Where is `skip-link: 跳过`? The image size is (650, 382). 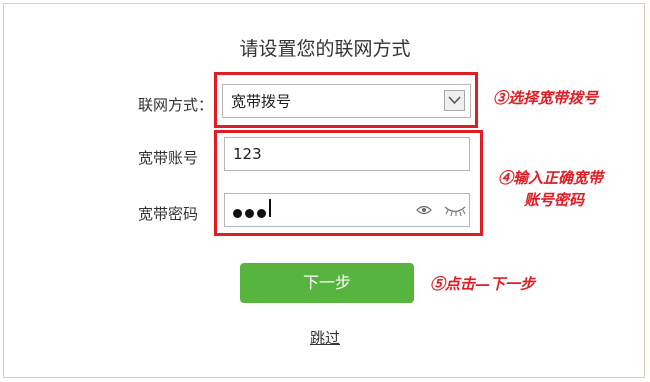
skip-link: 跳过 is located at coordinates (325, 338).